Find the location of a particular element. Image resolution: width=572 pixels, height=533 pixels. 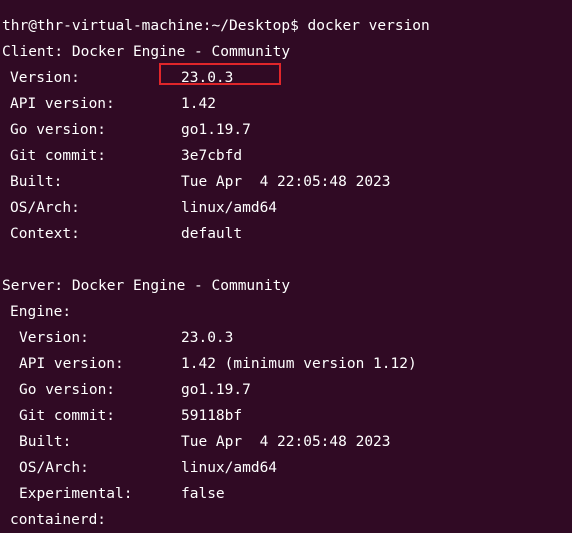

client-api-version-key: API version: is located at coordinates (62, 104).